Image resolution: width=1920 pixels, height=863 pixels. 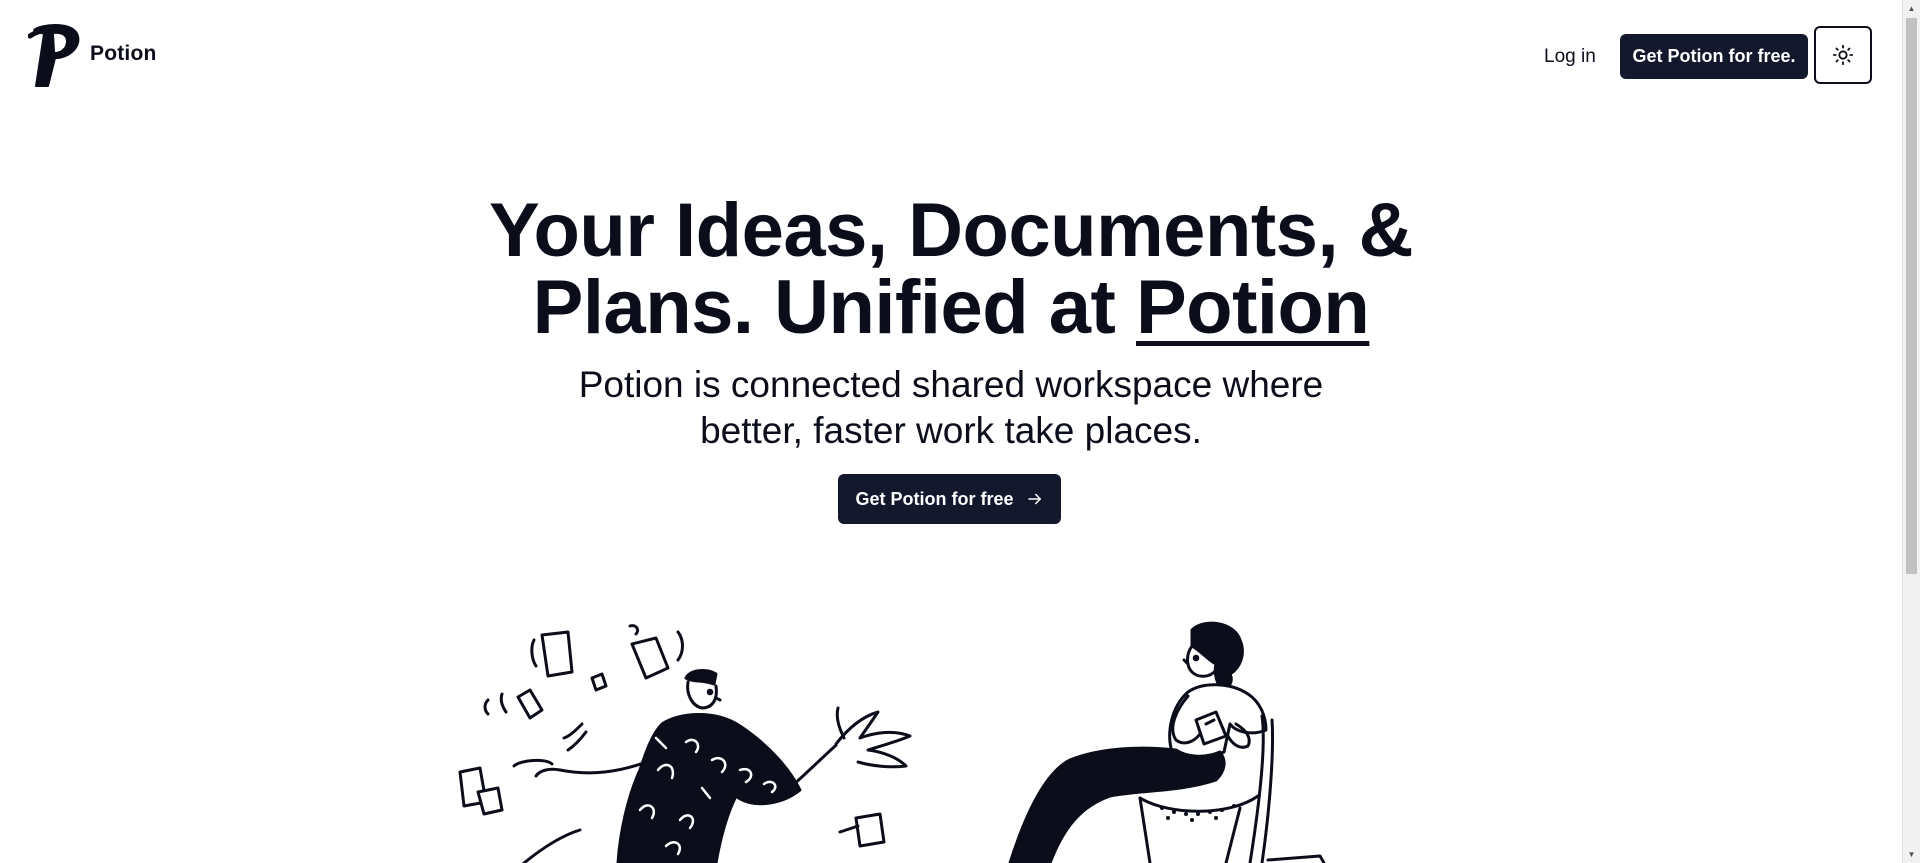 I want to click on hero-title-brand: Potion, so click(x=1252, y=307).